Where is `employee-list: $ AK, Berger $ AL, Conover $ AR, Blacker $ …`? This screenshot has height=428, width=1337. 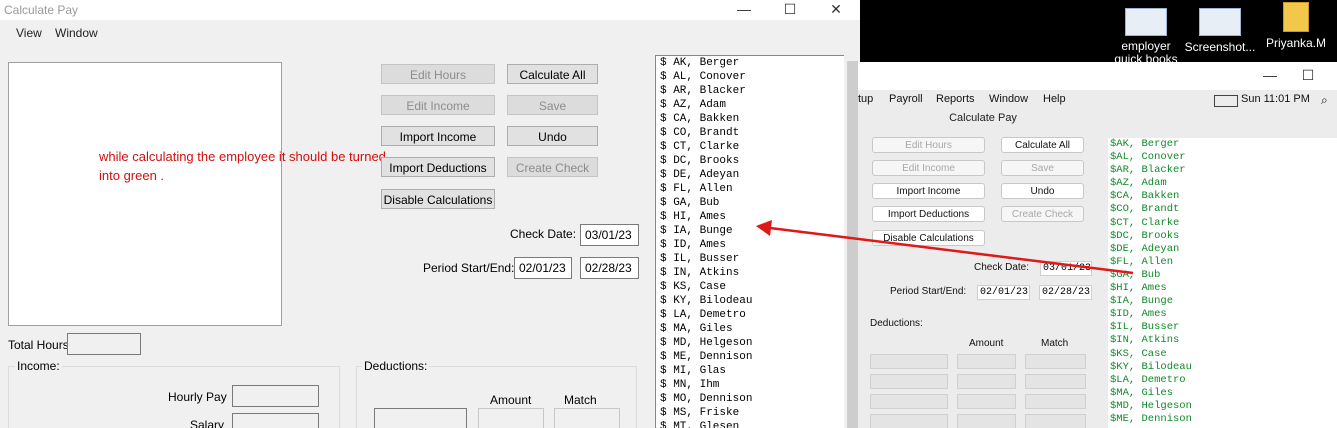
employee-list: $ AK, Berger $ AL, Conover $ AR, Blacker $ … is located at coordinates (750, 241).